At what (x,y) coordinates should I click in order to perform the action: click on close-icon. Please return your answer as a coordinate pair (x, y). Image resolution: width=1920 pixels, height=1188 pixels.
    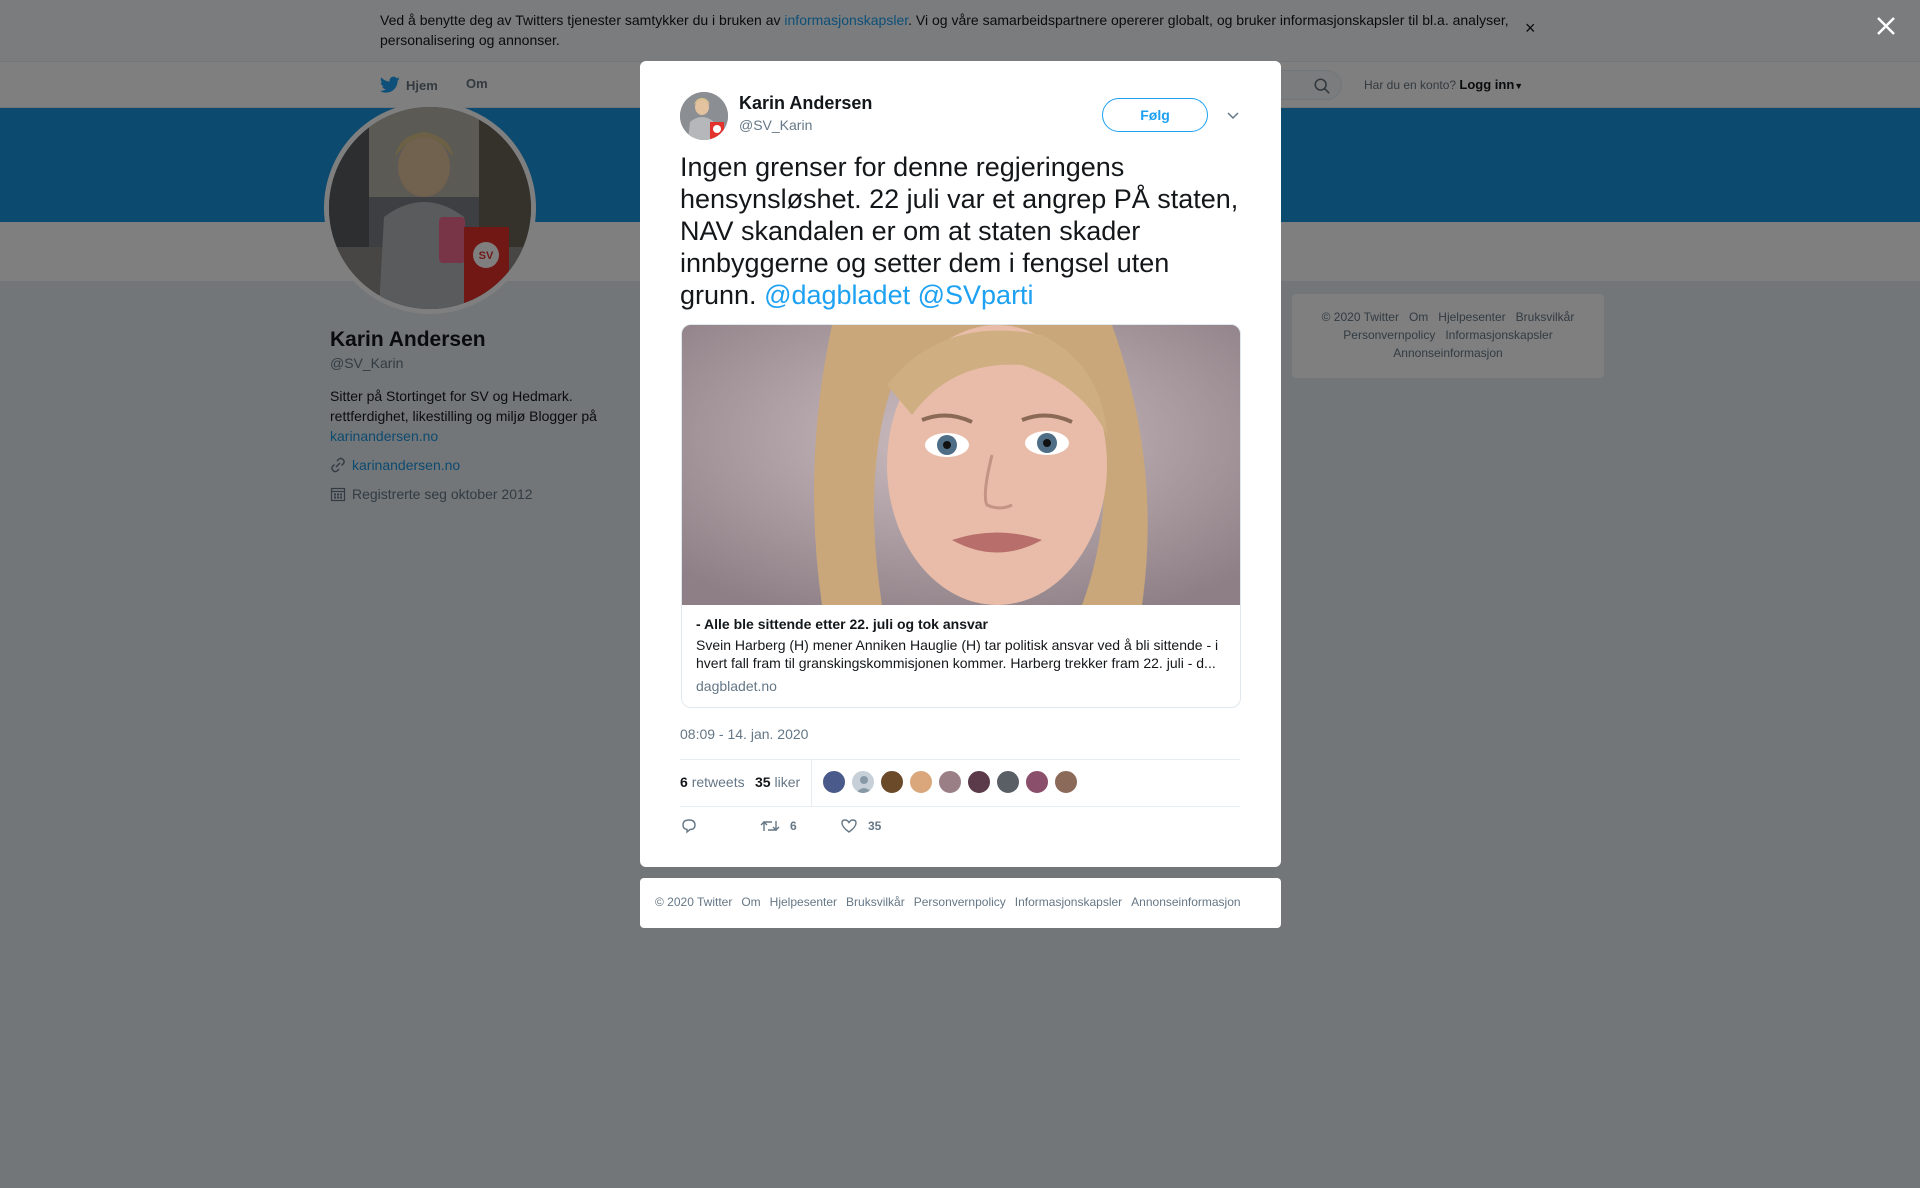
    Looking at the image, I should click on (1886, 26).